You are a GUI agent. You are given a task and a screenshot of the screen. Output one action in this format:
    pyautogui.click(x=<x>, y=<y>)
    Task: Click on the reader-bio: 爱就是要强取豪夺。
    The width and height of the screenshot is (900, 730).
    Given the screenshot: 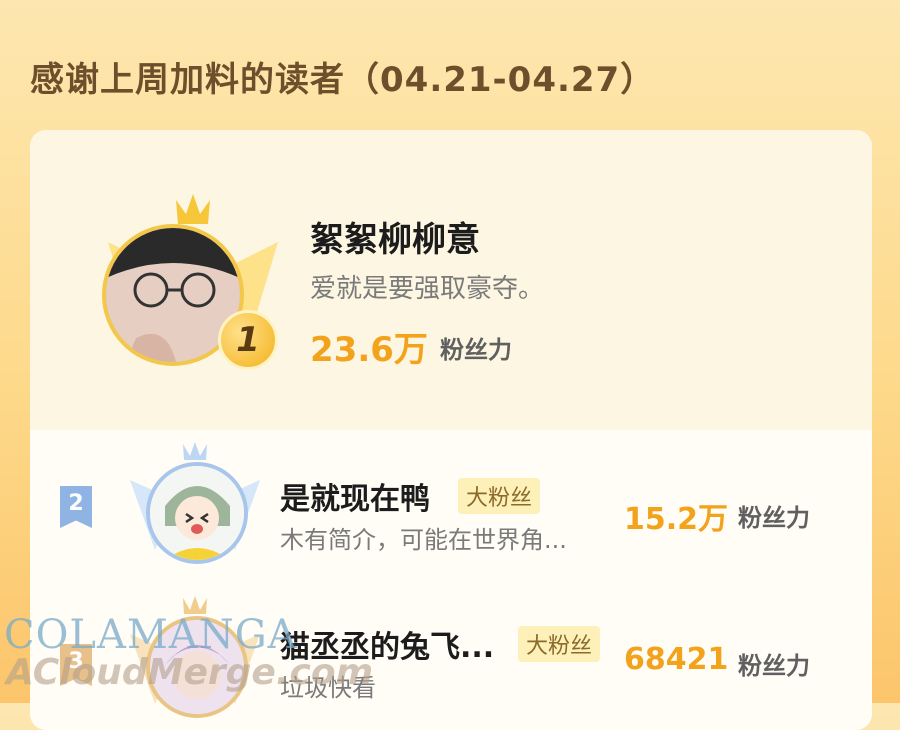 What is the action you would take?
    pyautogui.click(x=427, y=289)
    